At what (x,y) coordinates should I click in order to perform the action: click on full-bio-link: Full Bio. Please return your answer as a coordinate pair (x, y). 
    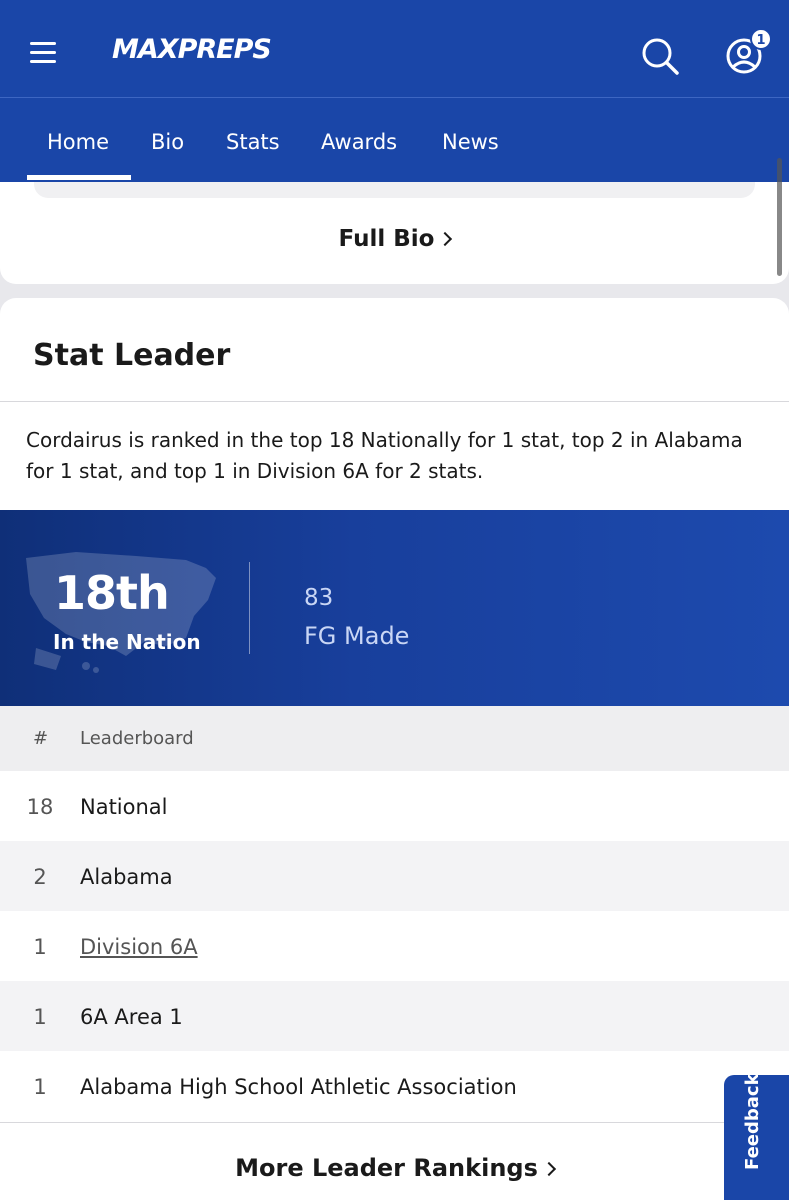
    Looking at the image, I should click on (394, 239).